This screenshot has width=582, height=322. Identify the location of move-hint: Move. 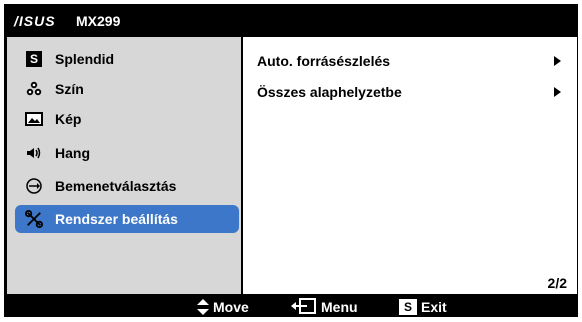
(223, 307).